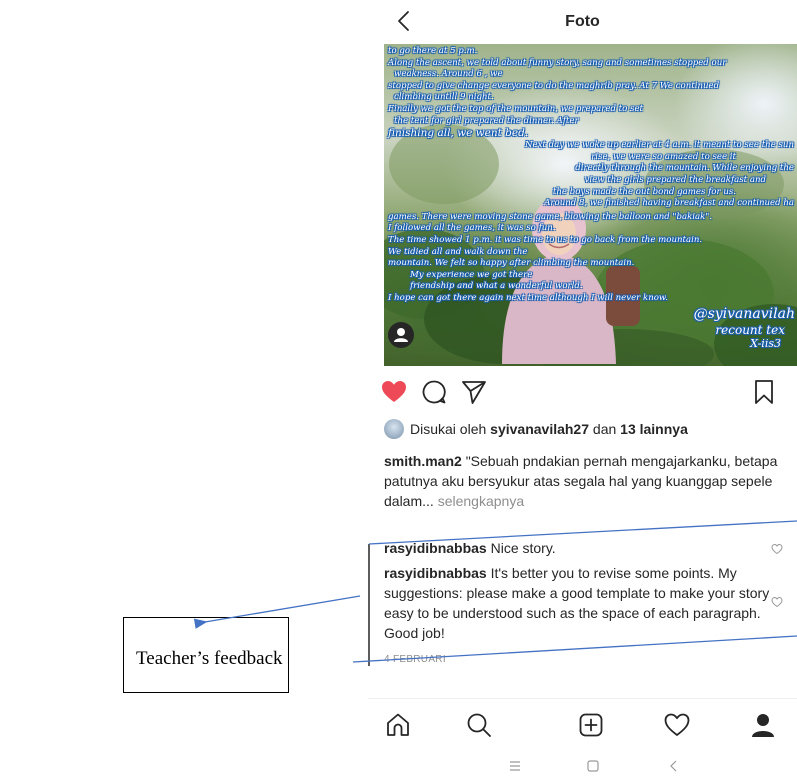 The image size is (797, 780). I want to click on comment-item: rasyidibnabbas Nice story., so click(579, 548).